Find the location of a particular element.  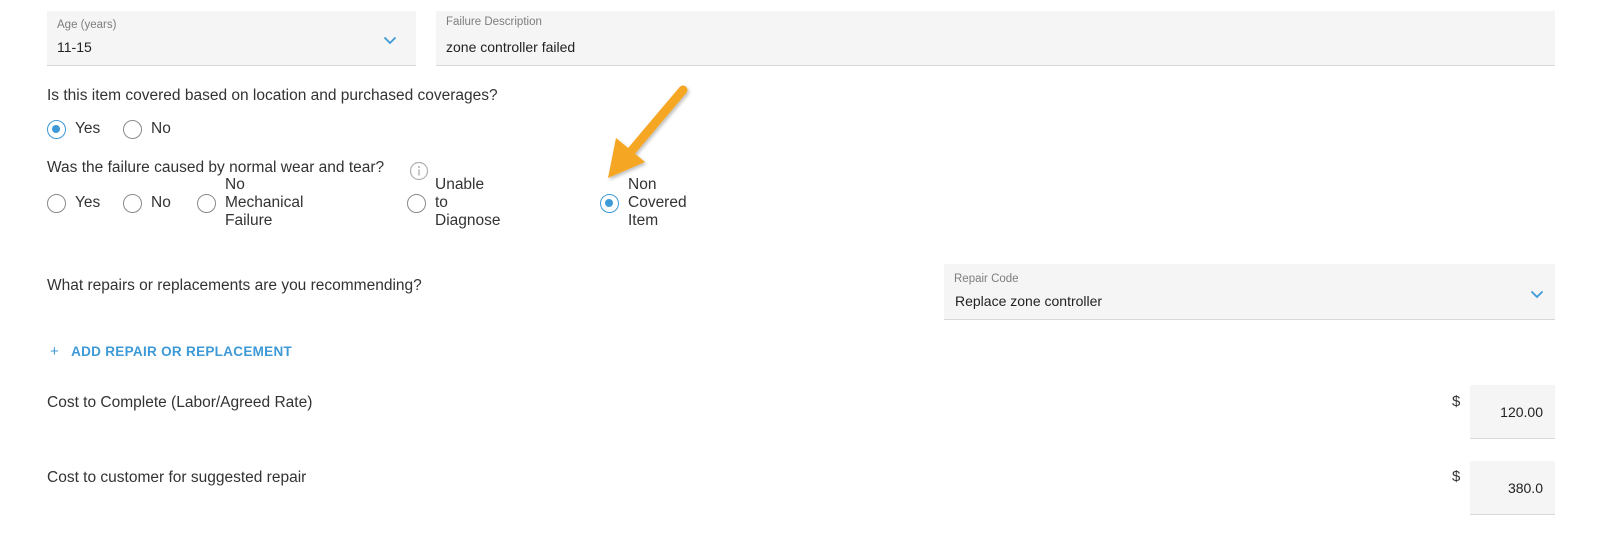

repair-code-label: Repair Code is located at coordinates (986, 279).